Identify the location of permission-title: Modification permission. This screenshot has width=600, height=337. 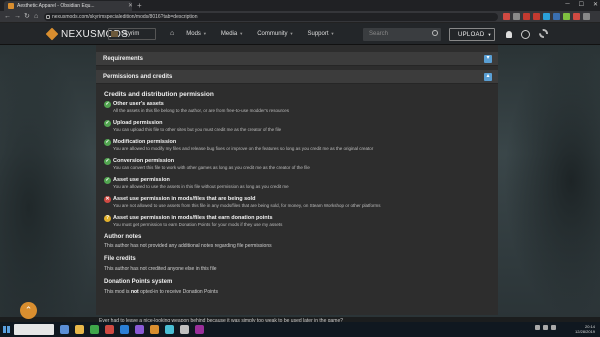
(145, 142).